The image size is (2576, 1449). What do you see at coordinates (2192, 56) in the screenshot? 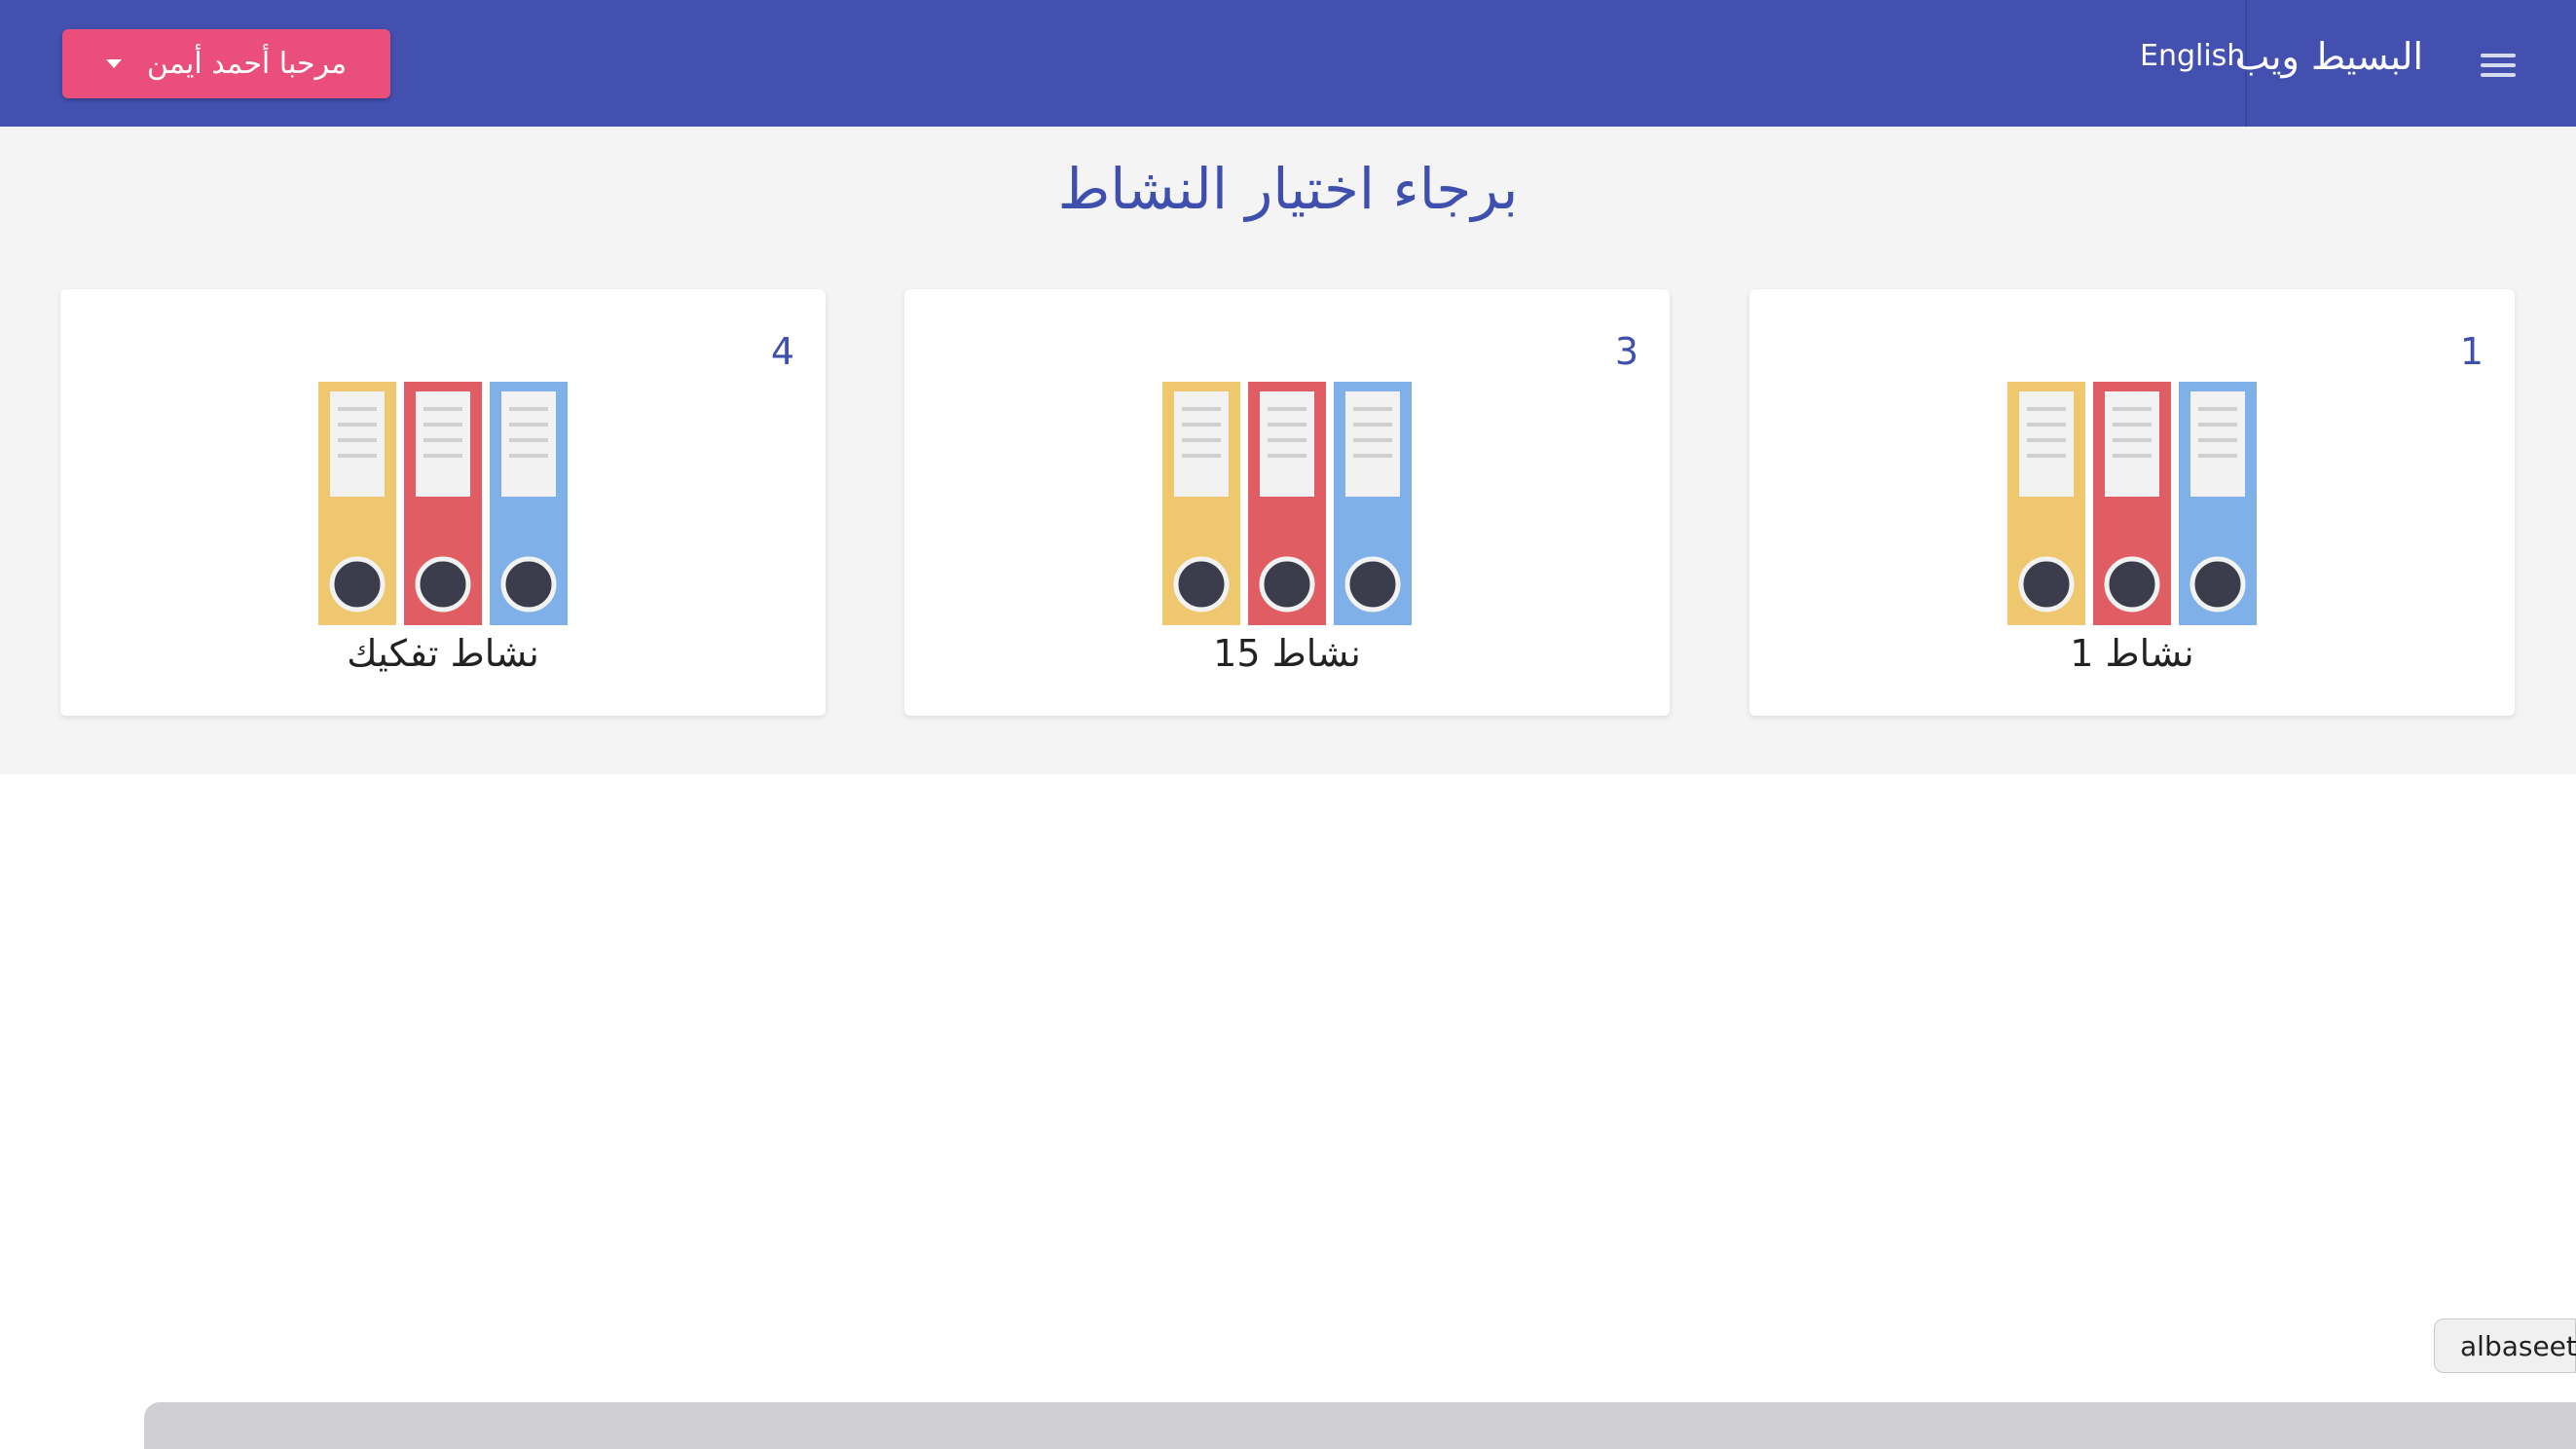
I see `language-switch-link: English` at bounding box center [2192, 56].